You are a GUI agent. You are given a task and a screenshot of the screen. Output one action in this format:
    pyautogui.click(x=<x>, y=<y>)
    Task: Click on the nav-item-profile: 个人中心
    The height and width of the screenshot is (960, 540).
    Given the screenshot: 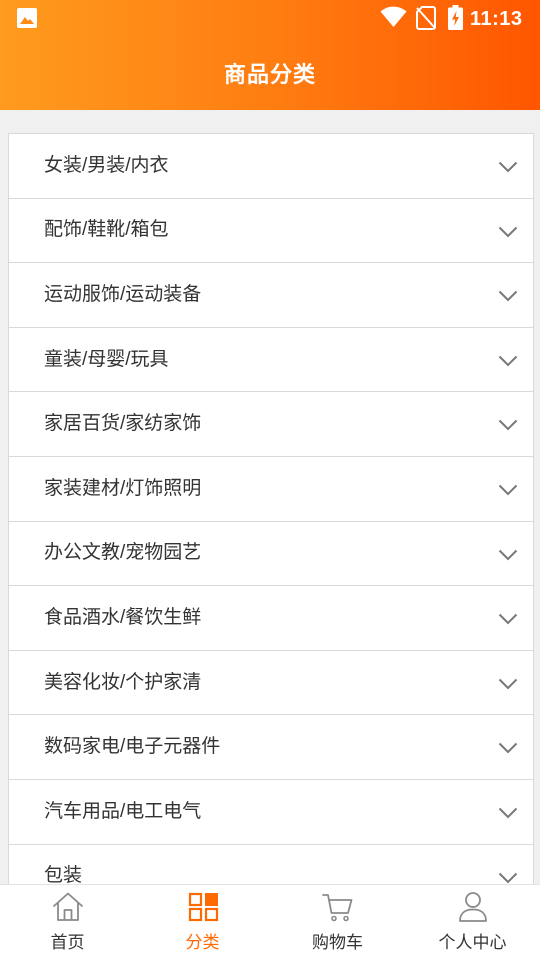 What is the action you would take?
    pyautogui.click(x=472, y=922)
    